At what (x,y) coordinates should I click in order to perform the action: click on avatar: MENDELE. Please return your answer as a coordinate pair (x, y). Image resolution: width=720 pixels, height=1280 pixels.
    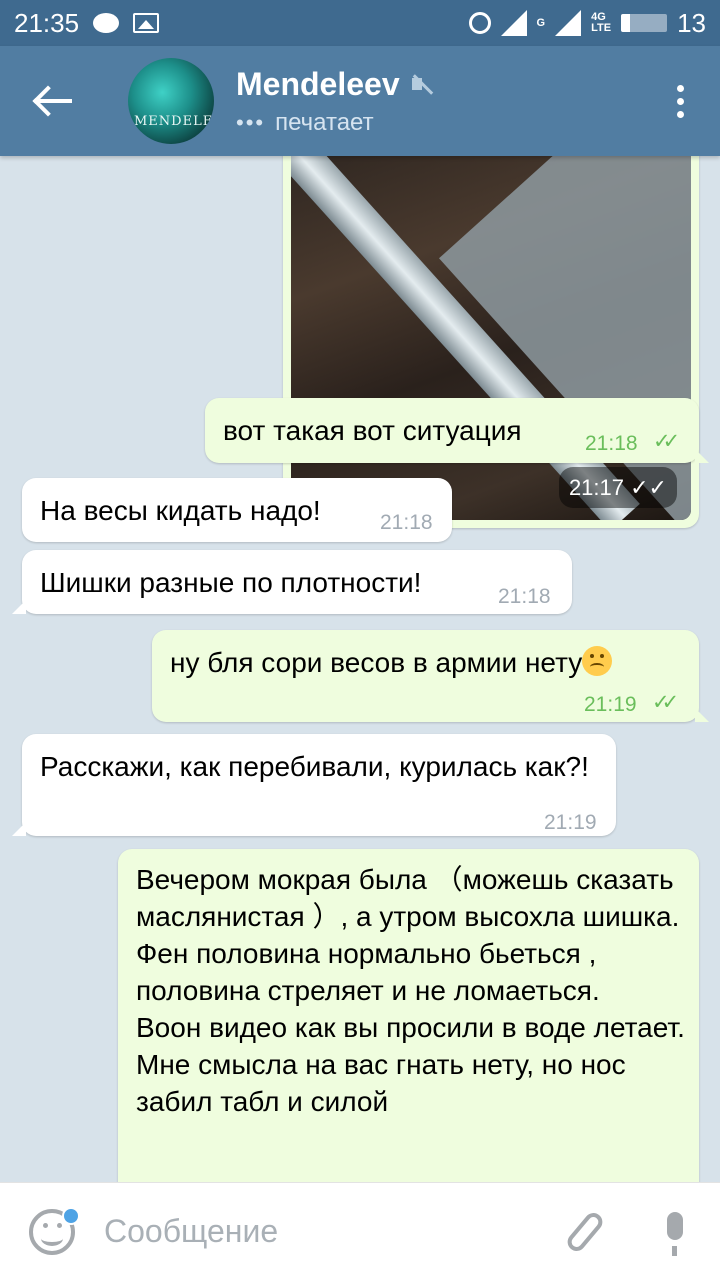
    Looking at the image, I should click on (171, 101).